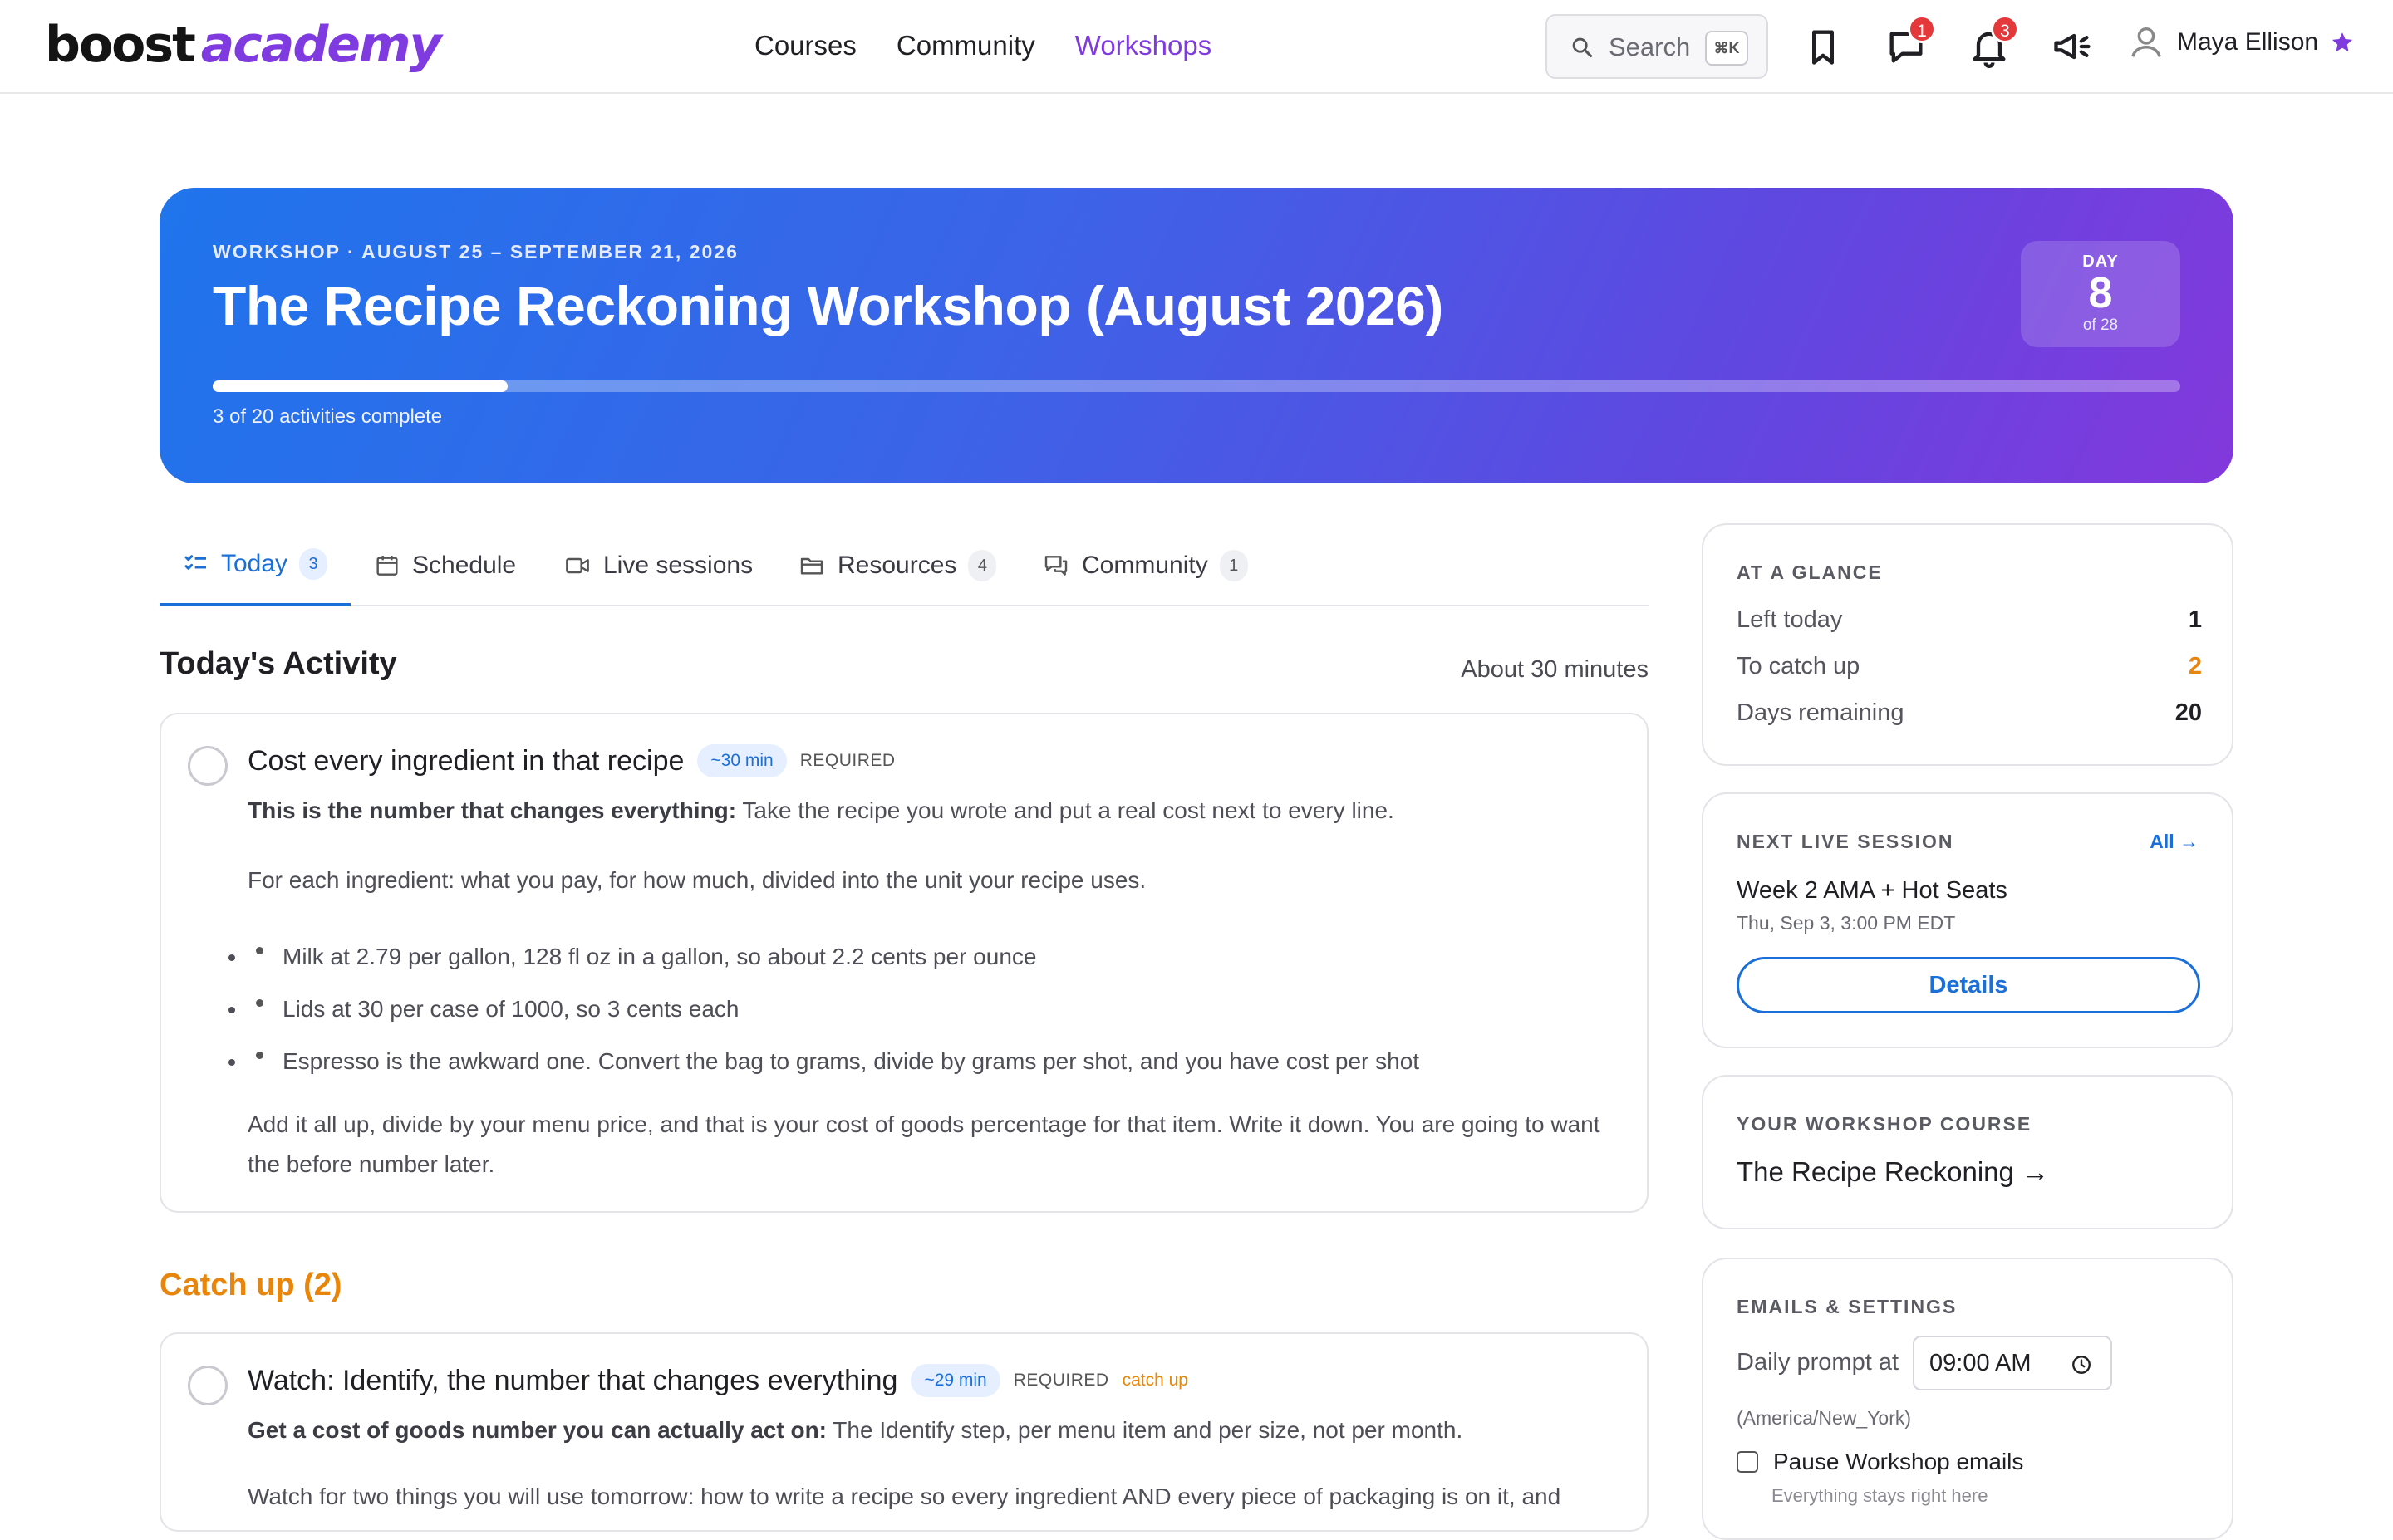 This screenshot has height=1540, width=2393. I want to click on stat-value: 20, so click(2188, 712).